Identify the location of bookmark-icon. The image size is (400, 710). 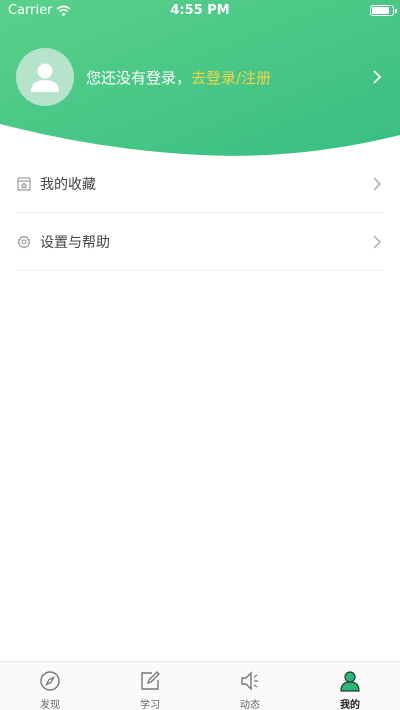
(24, 184).